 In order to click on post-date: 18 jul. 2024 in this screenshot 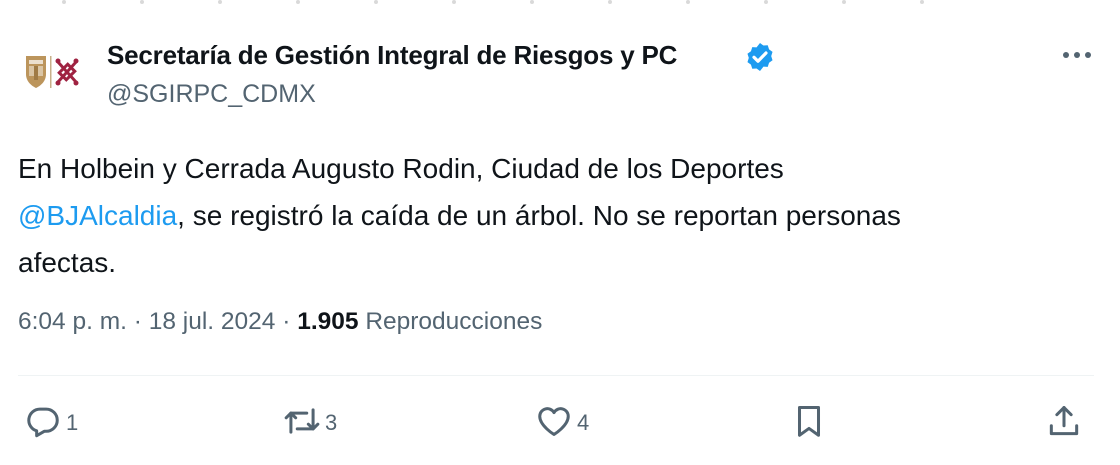, I will do `click(212, 321)`.